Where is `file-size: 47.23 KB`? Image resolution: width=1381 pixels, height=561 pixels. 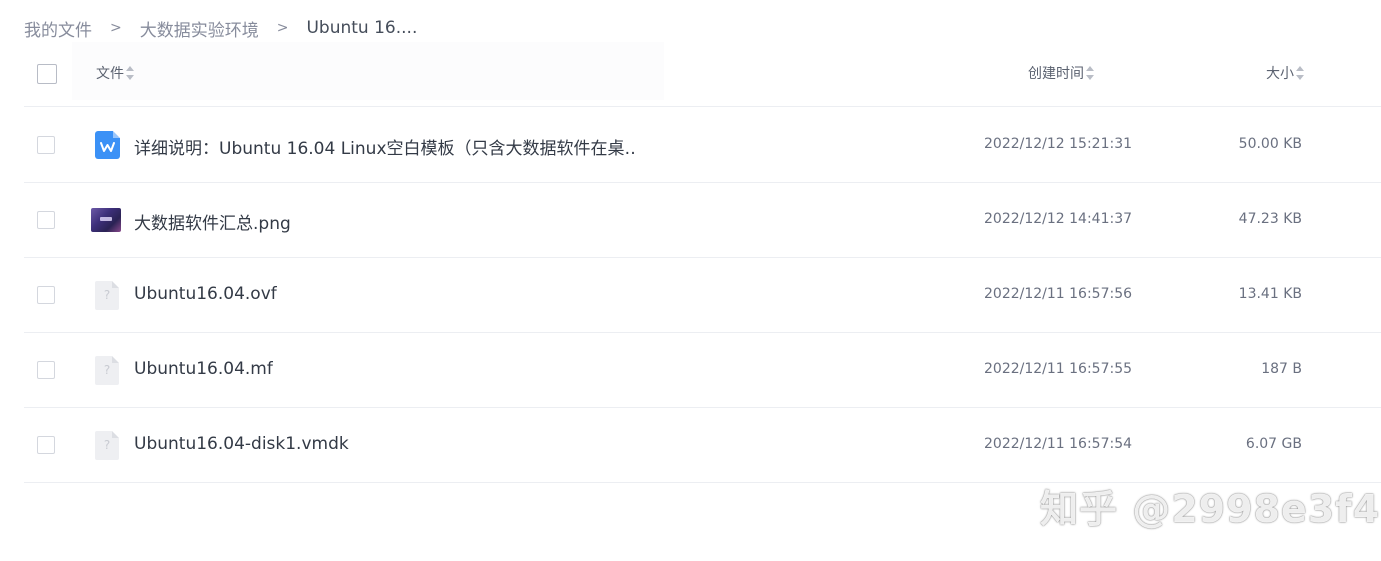
file-size: 47.23 KB is located at coordinates (1270, 219).